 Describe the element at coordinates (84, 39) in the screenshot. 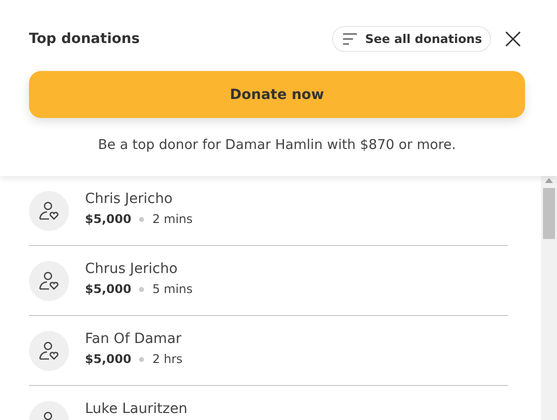

I see `panel-title: Top donations` at that location.